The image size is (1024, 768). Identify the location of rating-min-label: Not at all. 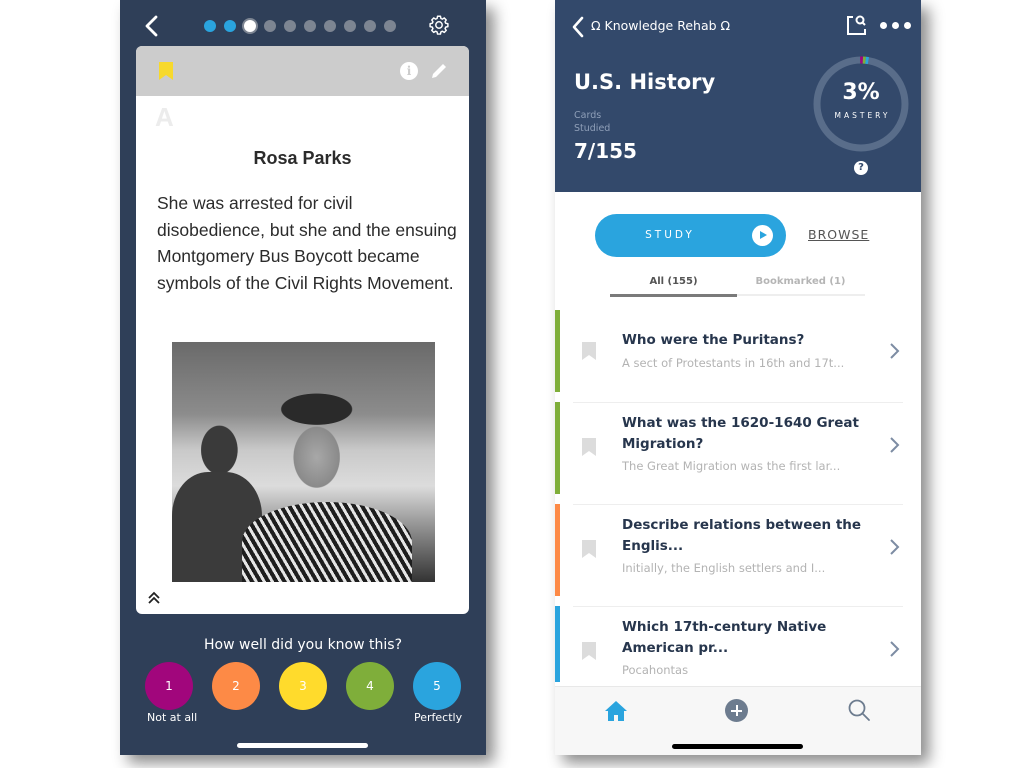
(172, 717).